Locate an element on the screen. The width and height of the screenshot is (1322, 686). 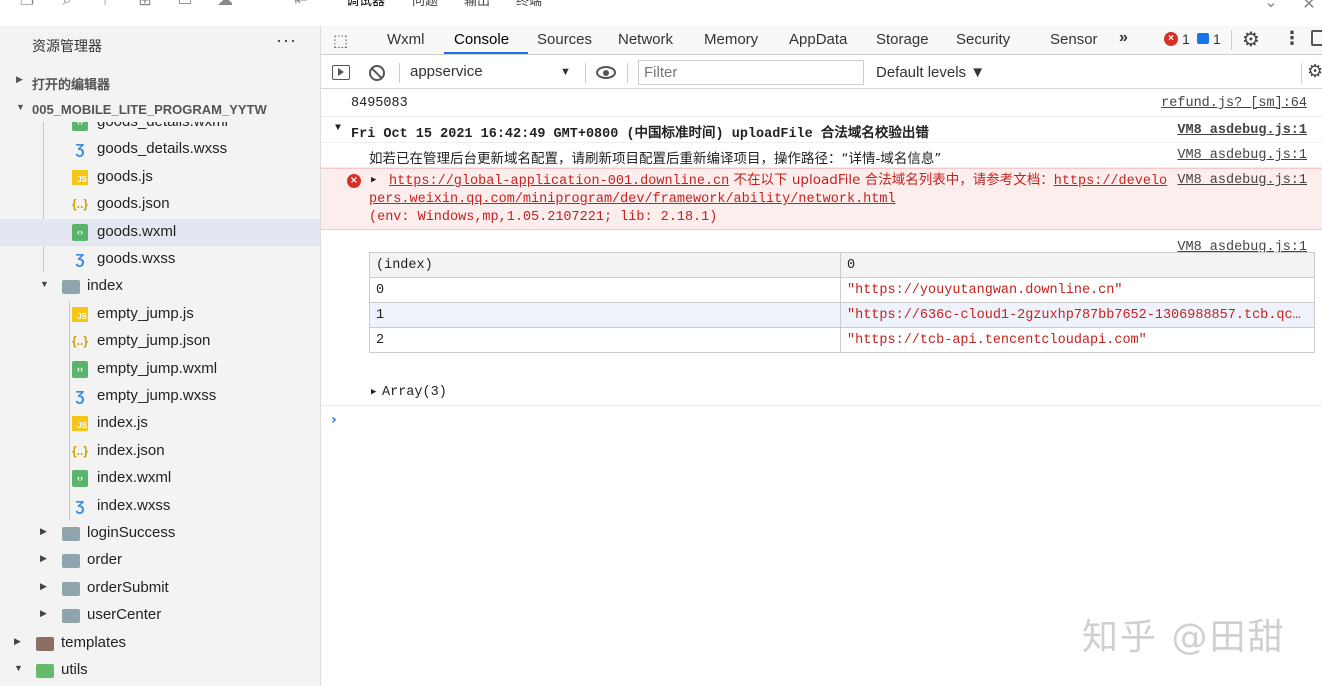
tree-folder: ▶ userCenter is located at coordinates (160, 615).